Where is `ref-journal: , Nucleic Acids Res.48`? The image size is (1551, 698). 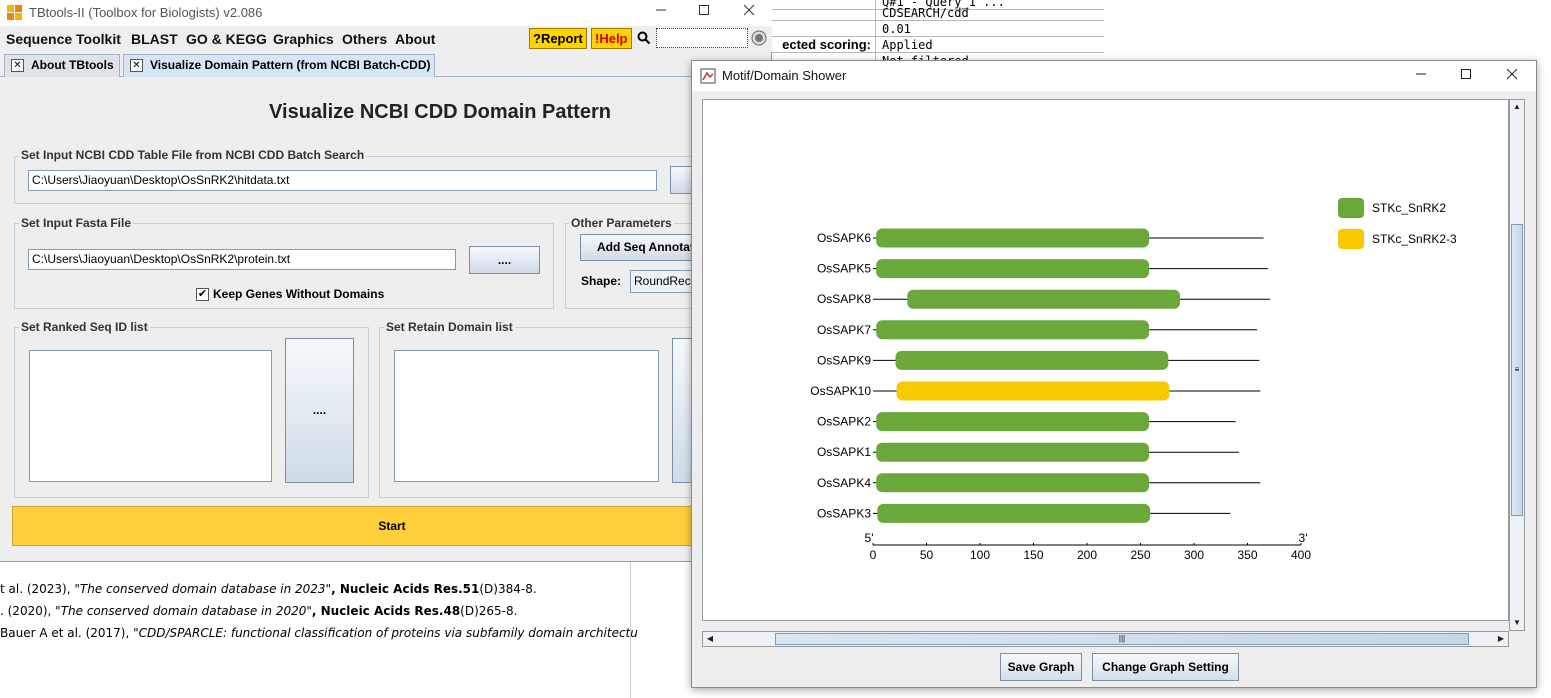
ref-journal: , Nucleic Acids Res.48 is located at coordinates (386, 611).